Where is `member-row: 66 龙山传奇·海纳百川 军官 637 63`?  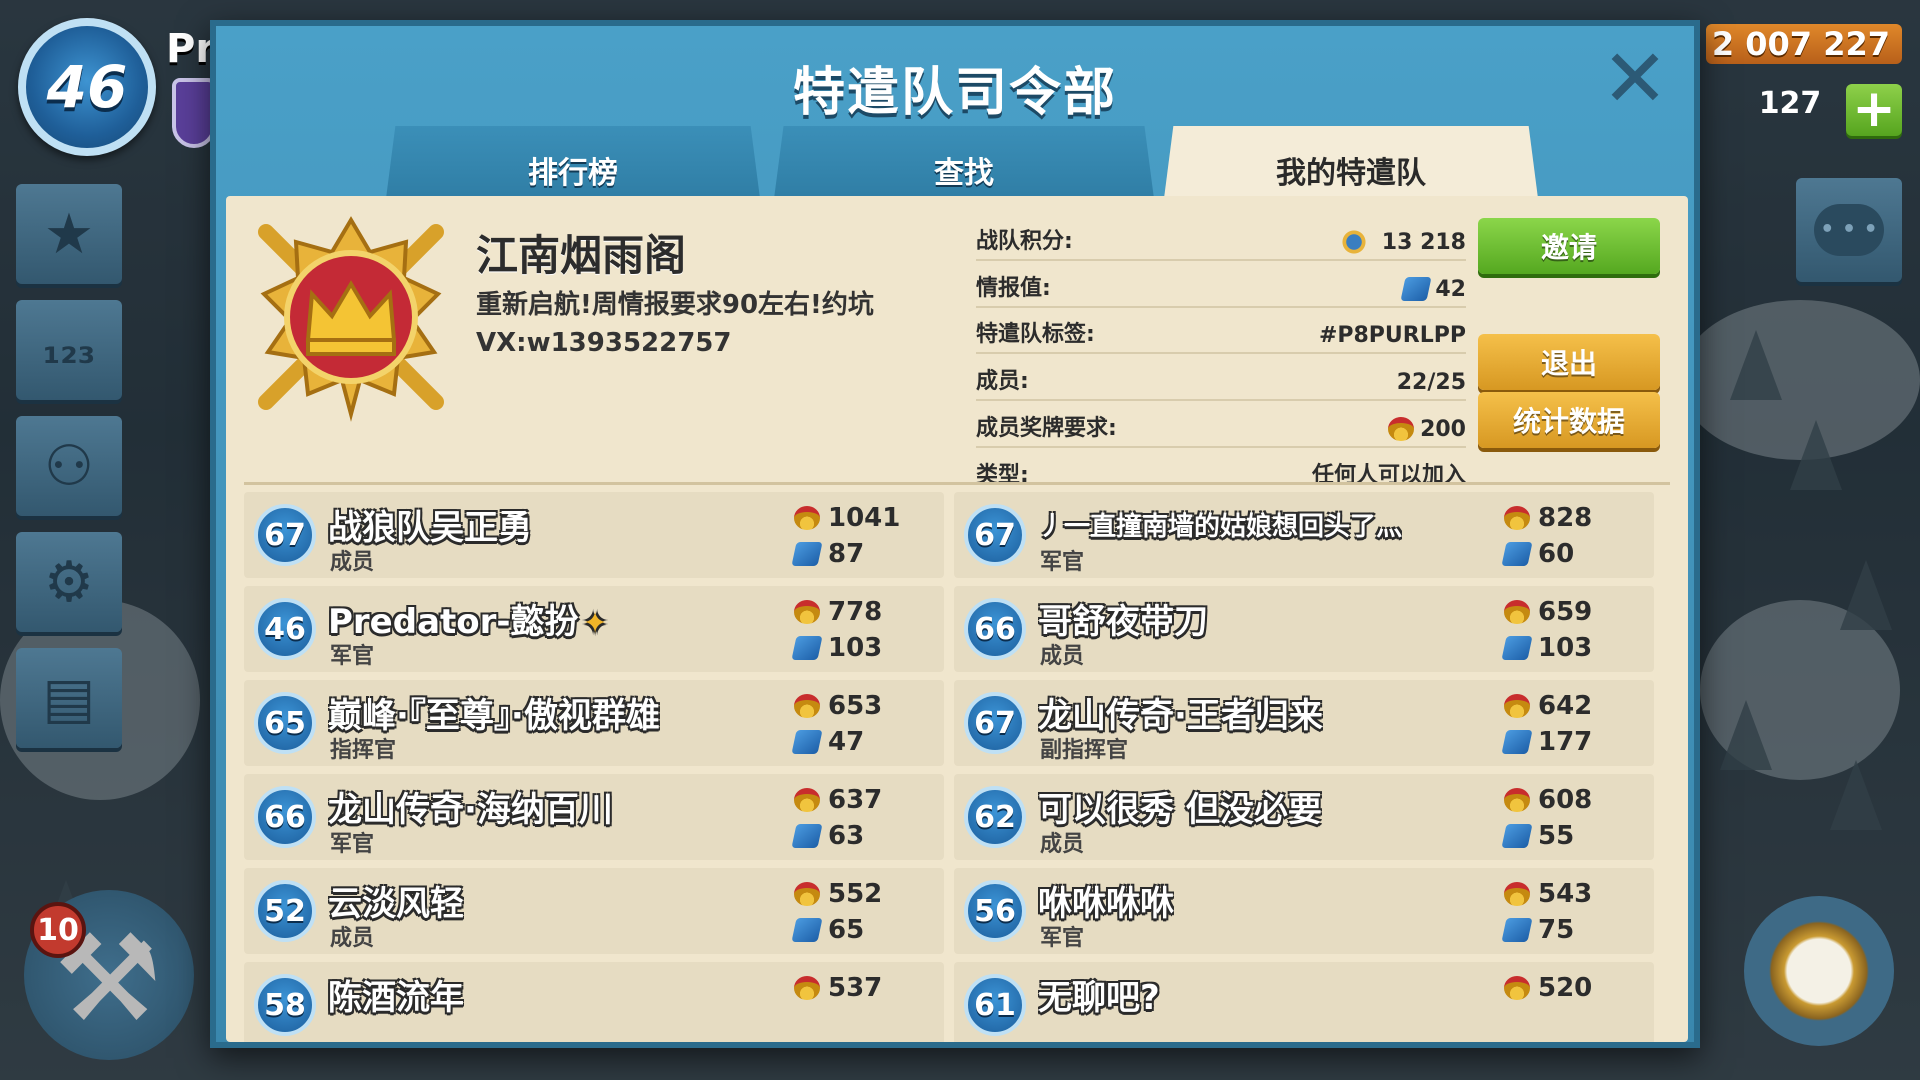
member-row: 66 龙山传奇·海纳百川 军官 637 63 is located at coordinates (594, 817).